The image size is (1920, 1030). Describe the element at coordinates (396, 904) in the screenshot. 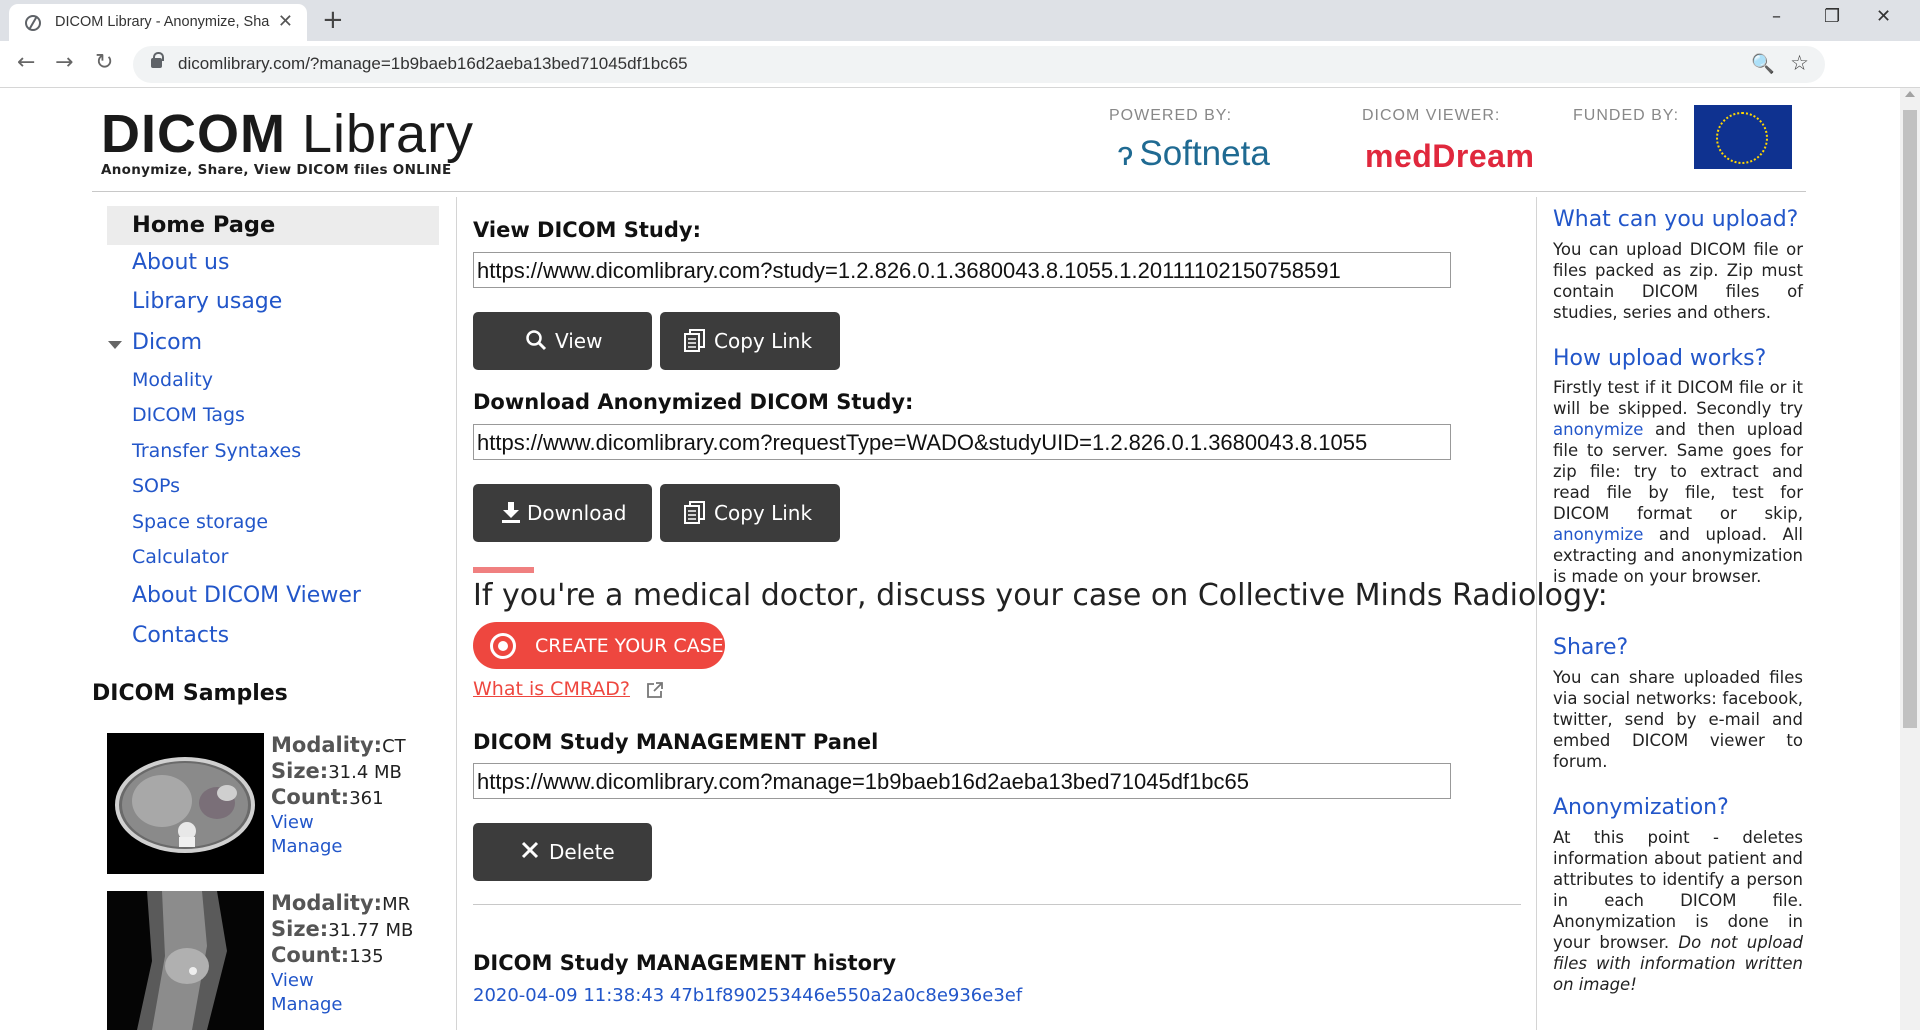

I see `sample-modality-value: MR` at that location.